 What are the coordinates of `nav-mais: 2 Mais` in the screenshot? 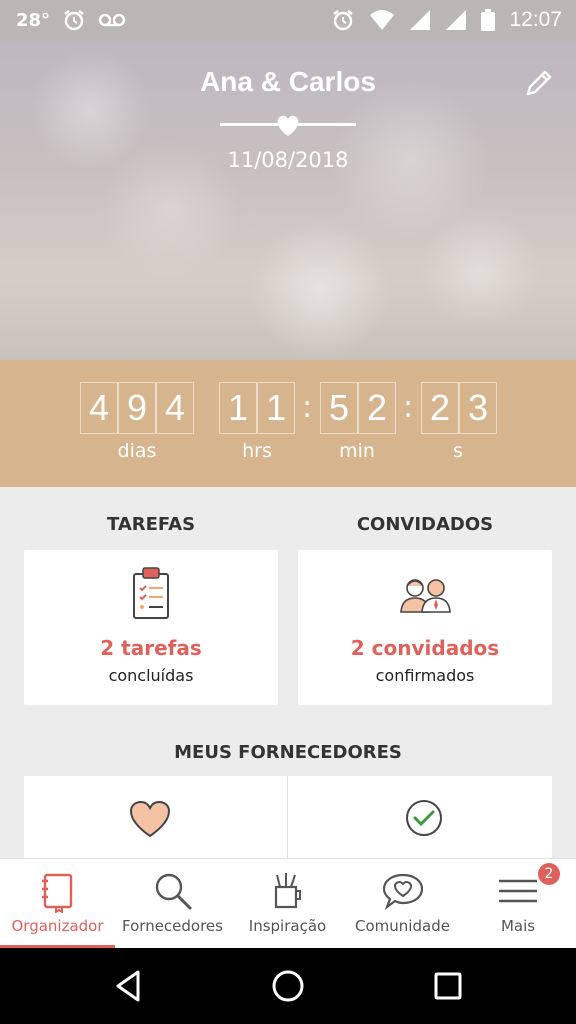 It's located at (518, 903).